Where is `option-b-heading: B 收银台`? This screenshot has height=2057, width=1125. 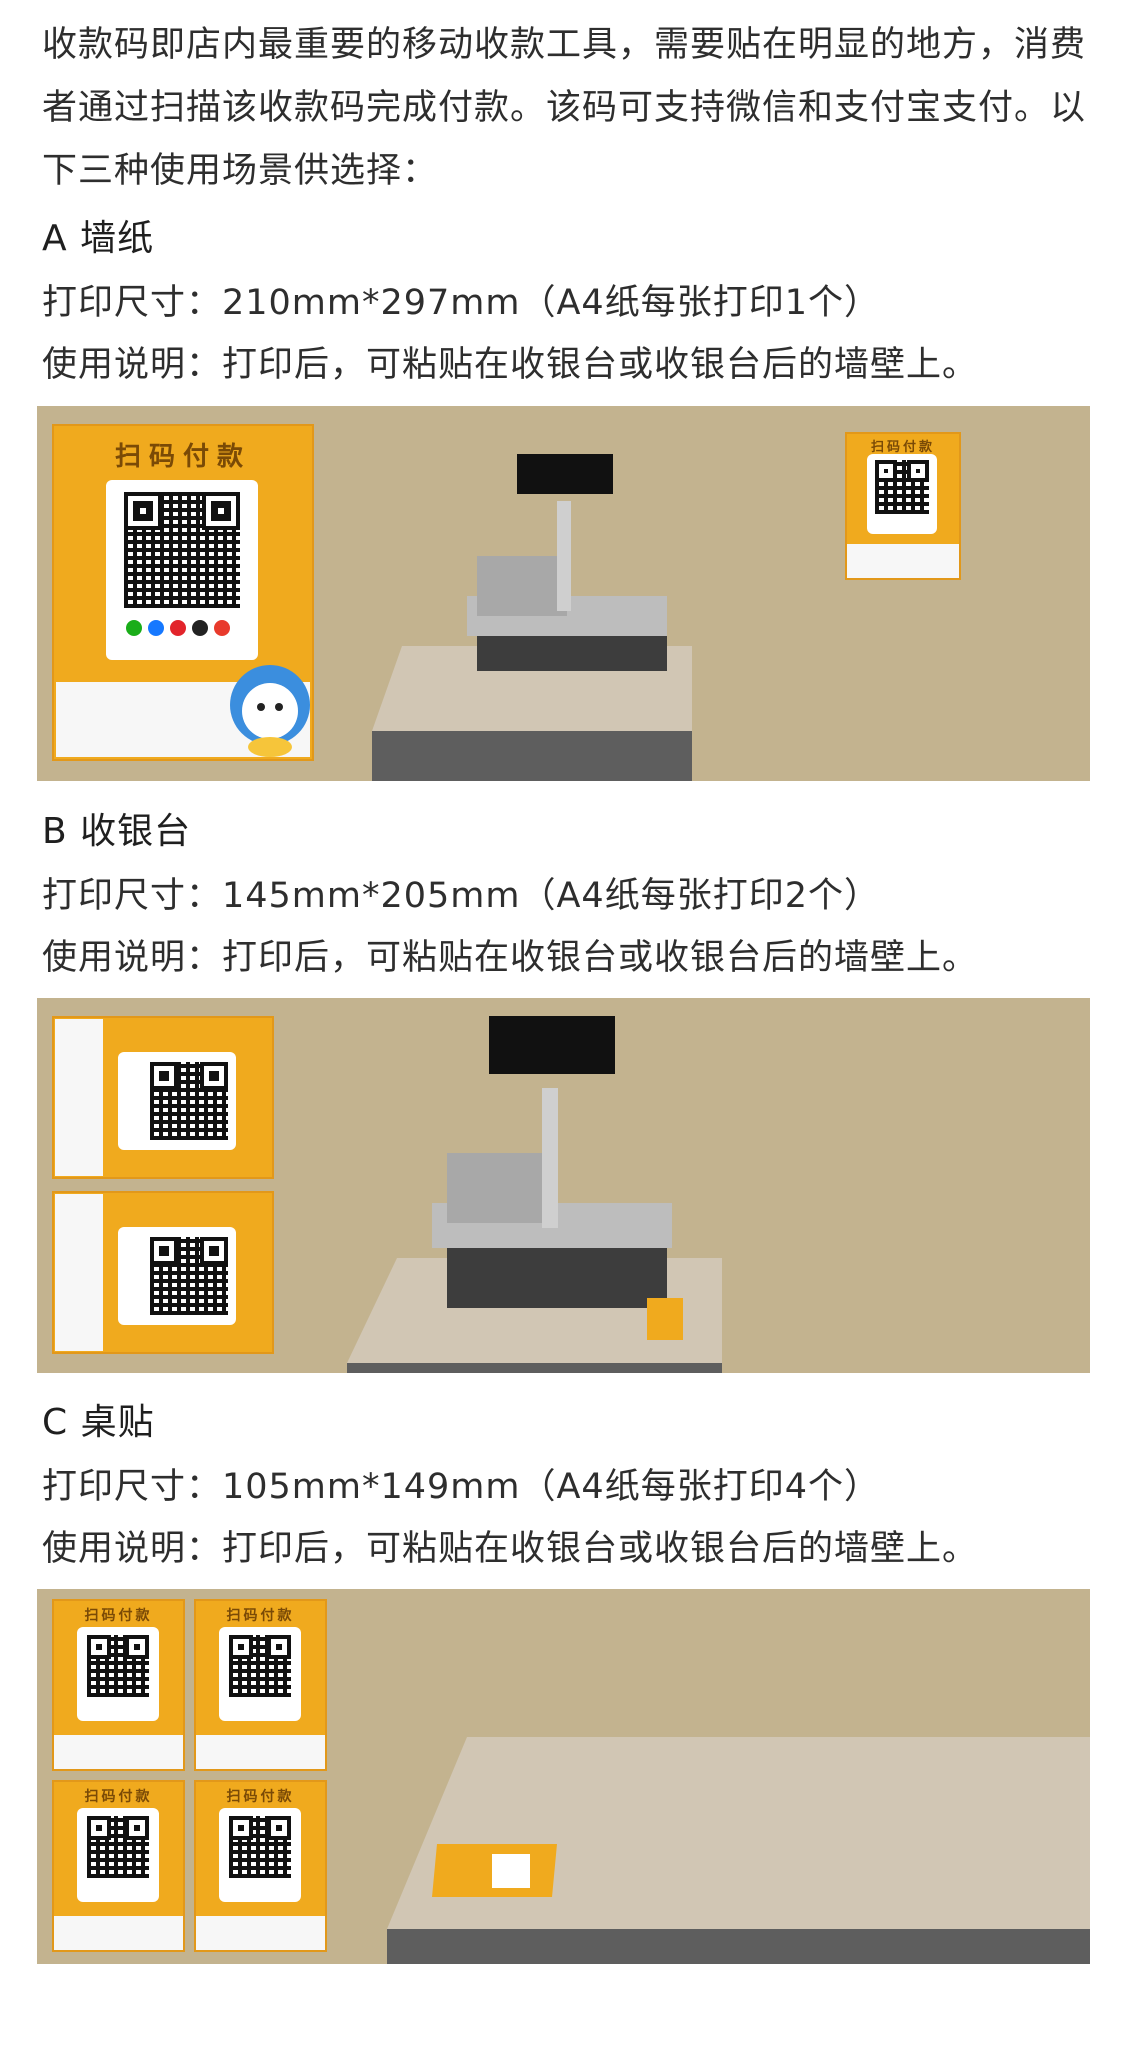
option-b-heading: B 收银台 is located at coordinates (117, 831).